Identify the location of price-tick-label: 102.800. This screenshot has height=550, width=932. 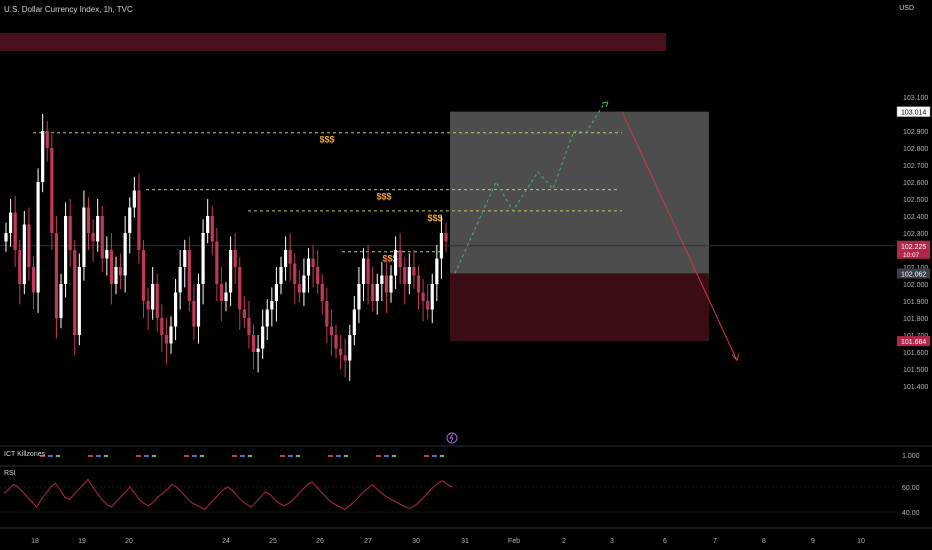
(915, 149).